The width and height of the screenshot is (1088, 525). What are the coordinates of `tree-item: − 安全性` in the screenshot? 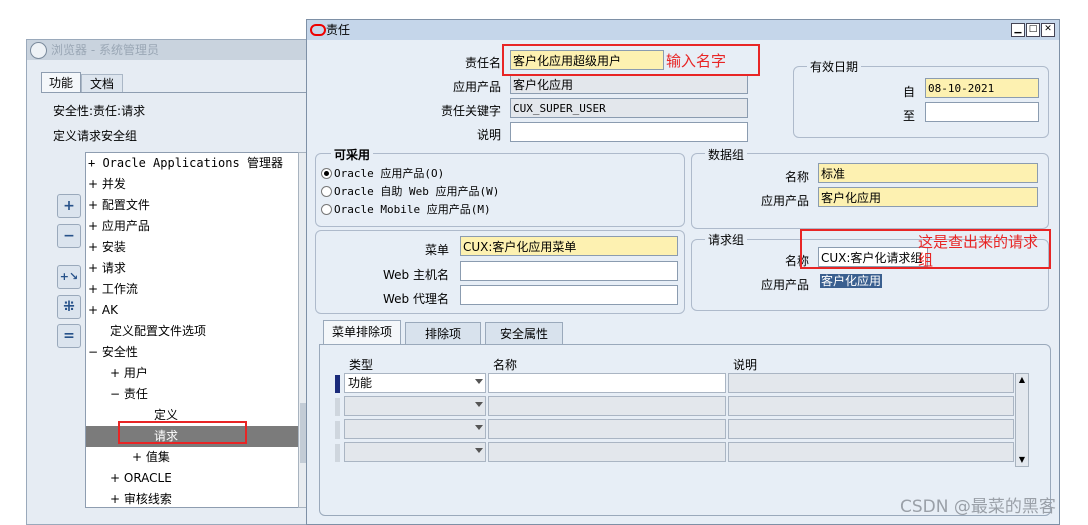 It's located at (112, 352).